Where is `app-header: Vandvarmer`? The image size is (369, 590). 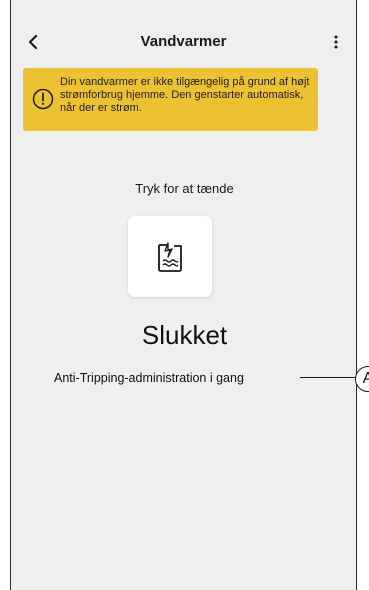
app-header: Vandvarmer is located at coordinates (183, 42).